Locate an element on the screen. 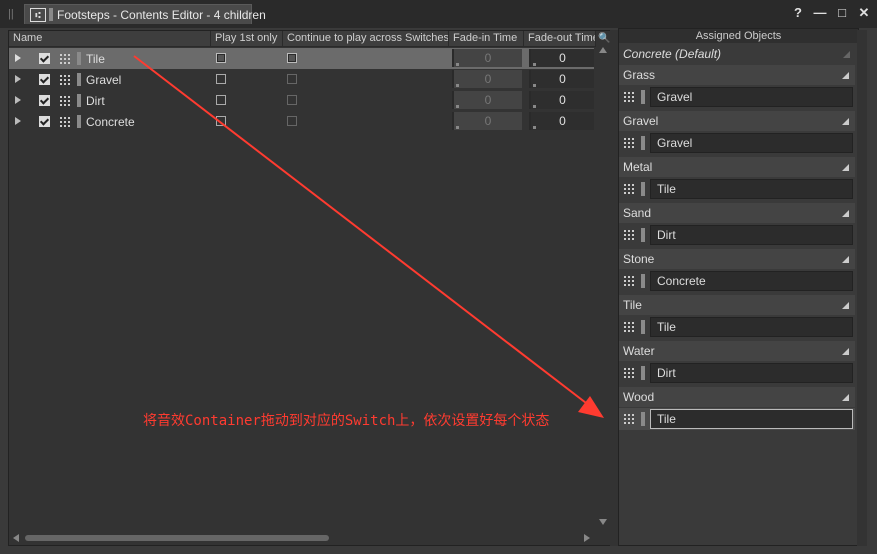 The width and height of the screenshot is (877, 554). horizontal-scrollbar is located at coordinates (302, 538).